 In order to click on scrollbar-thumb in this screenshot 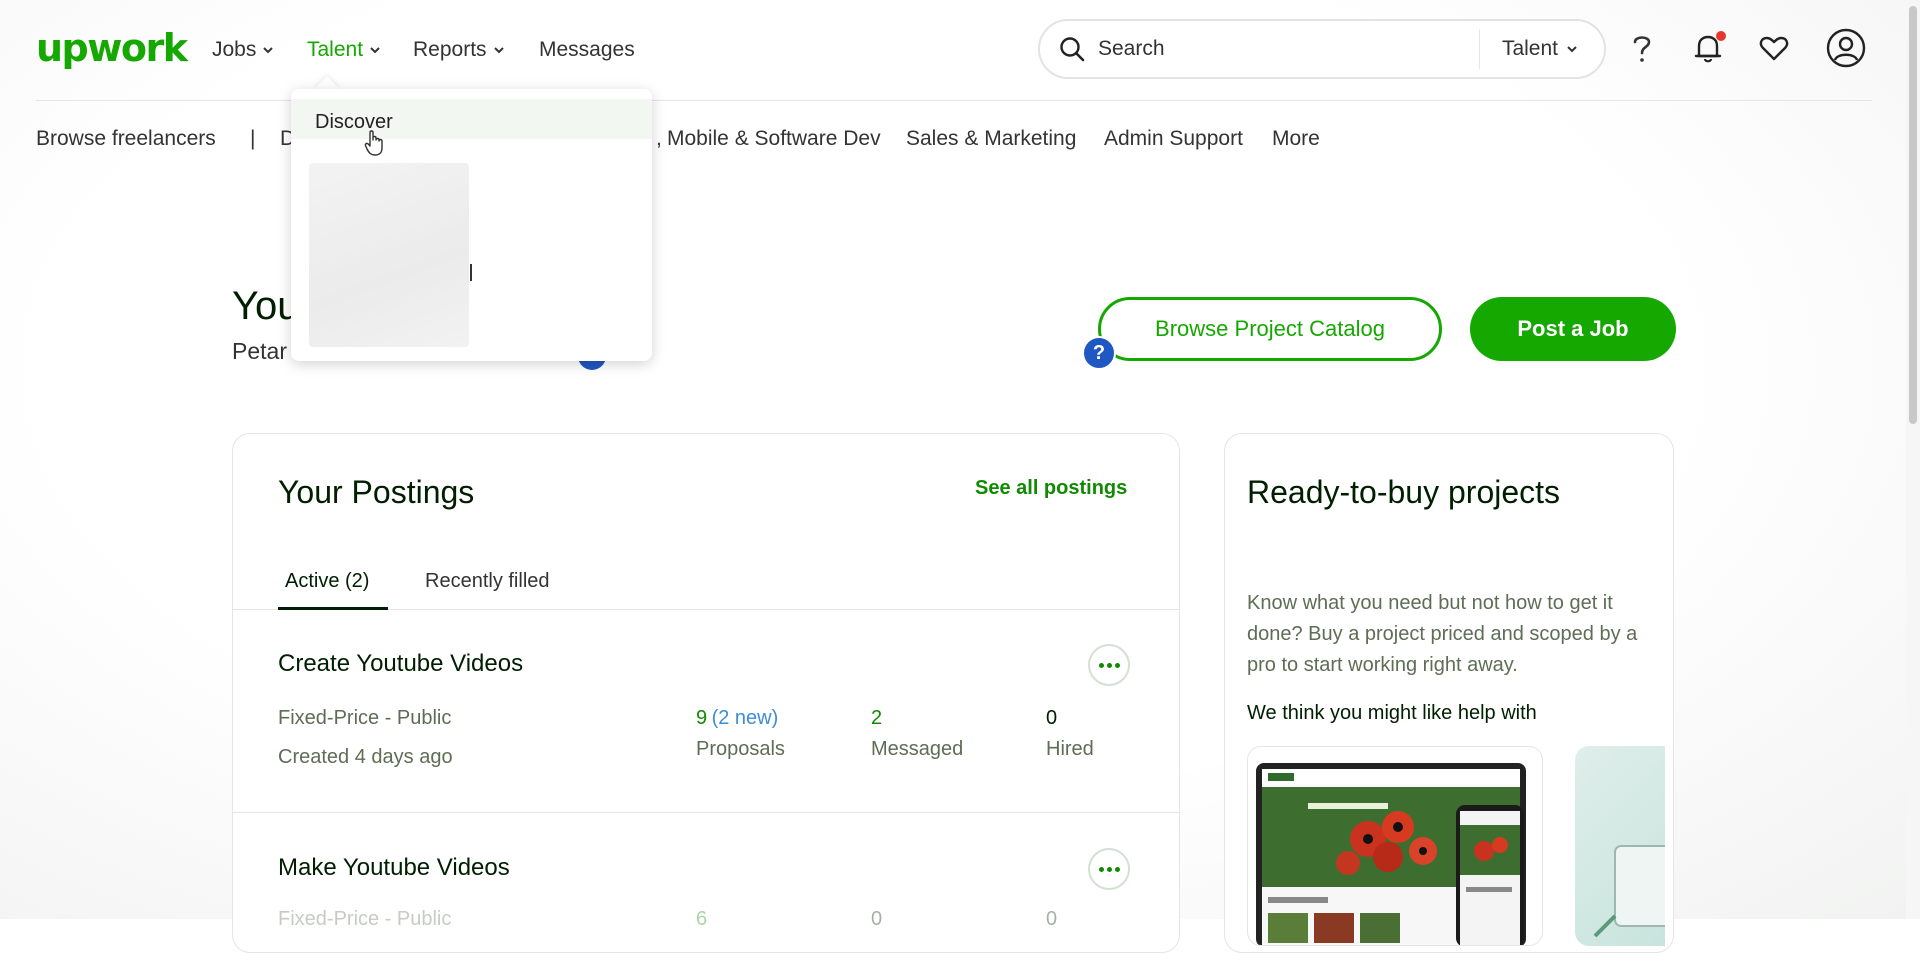, I will do `click(1913, 215)`.